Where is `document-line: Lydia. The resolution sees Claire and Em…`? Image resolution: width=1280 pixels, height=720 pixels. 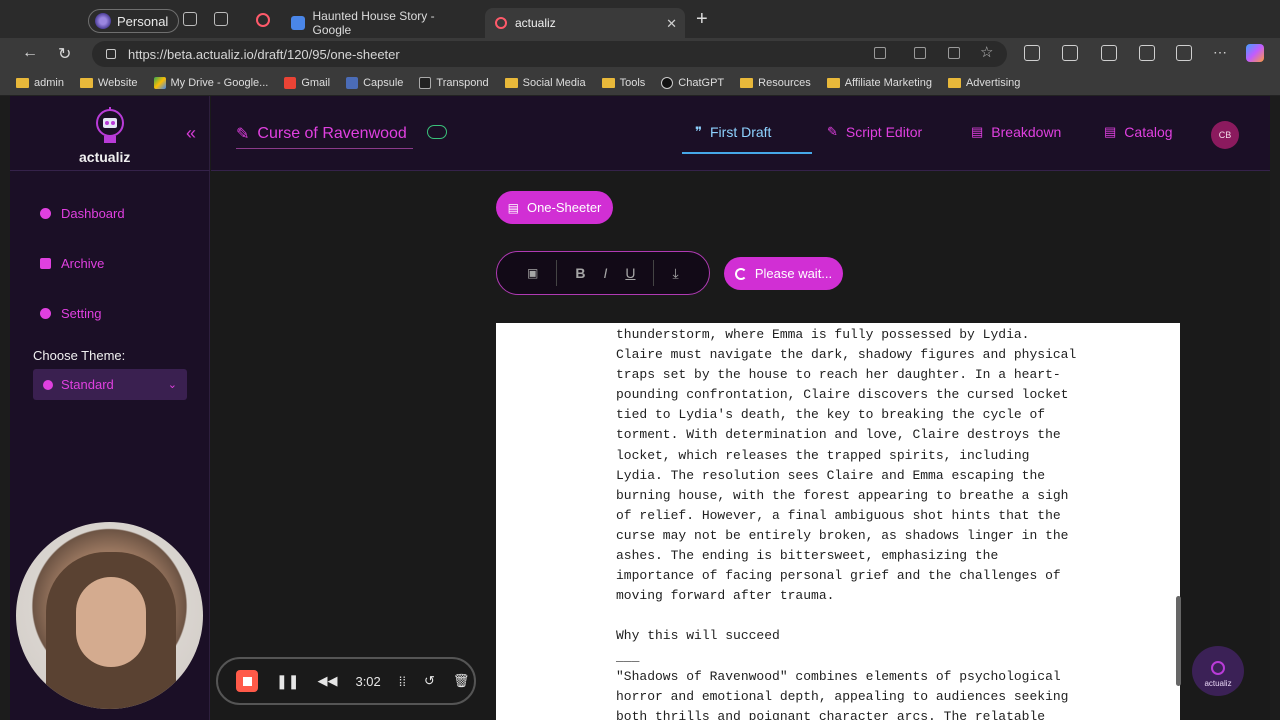
document-line: Lydia. The resolution sees Claire and Em… is located at coordinates (831, 475).